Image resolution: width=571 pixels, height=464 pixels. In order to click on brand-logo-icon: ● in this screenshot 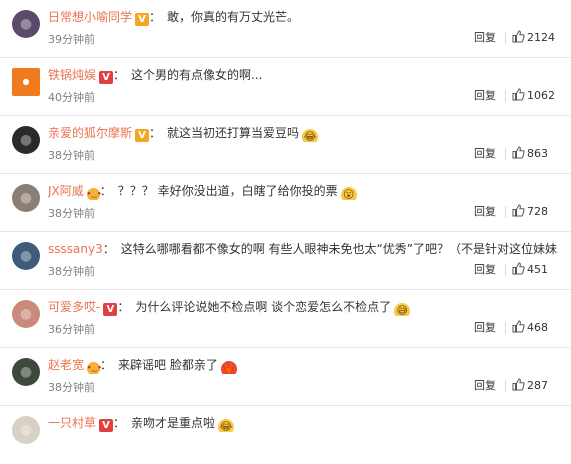, I will do `click(26, 81)`.